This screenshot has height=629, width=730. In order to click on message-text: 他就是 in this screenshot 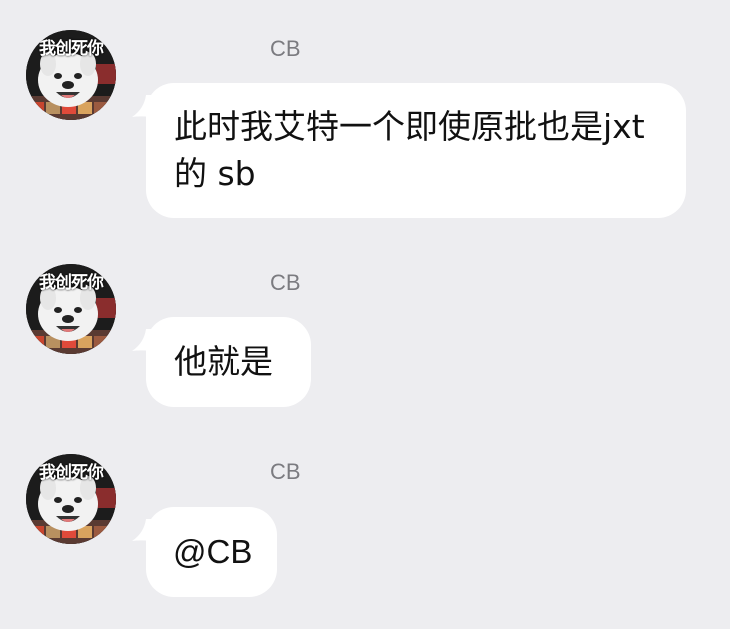, I will do `click(223, 361)`.